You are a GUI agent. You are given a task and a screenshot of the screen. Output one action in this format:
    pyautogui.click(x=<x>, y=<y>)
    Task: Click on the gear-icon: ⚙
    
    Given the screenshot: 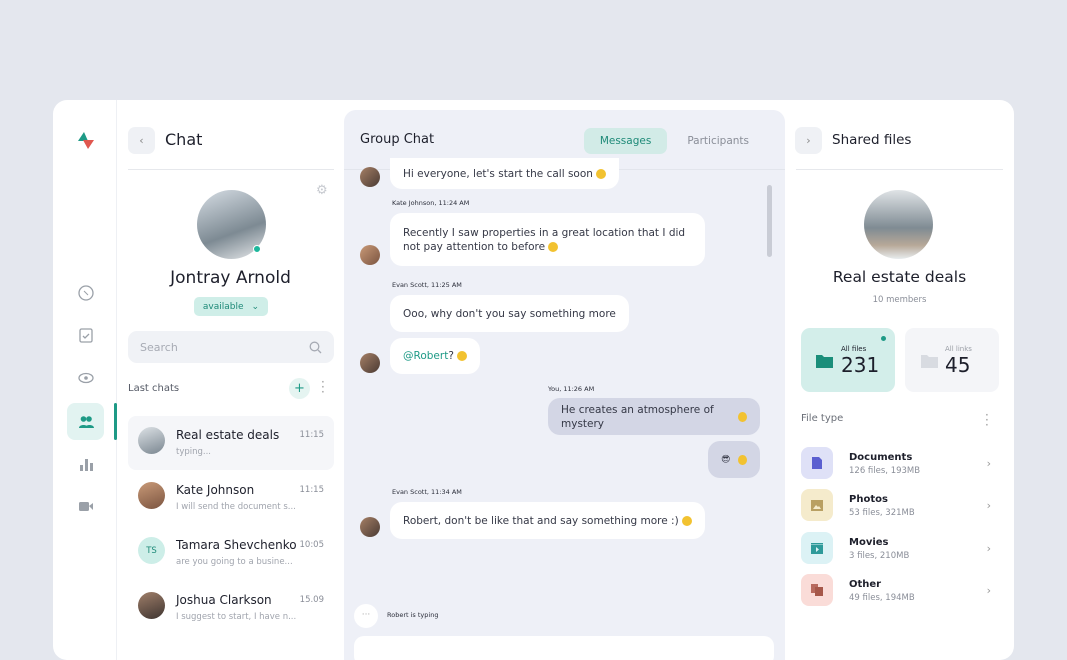 What is the action you would take?
    pyautogui.click(x=322, y=190)
    